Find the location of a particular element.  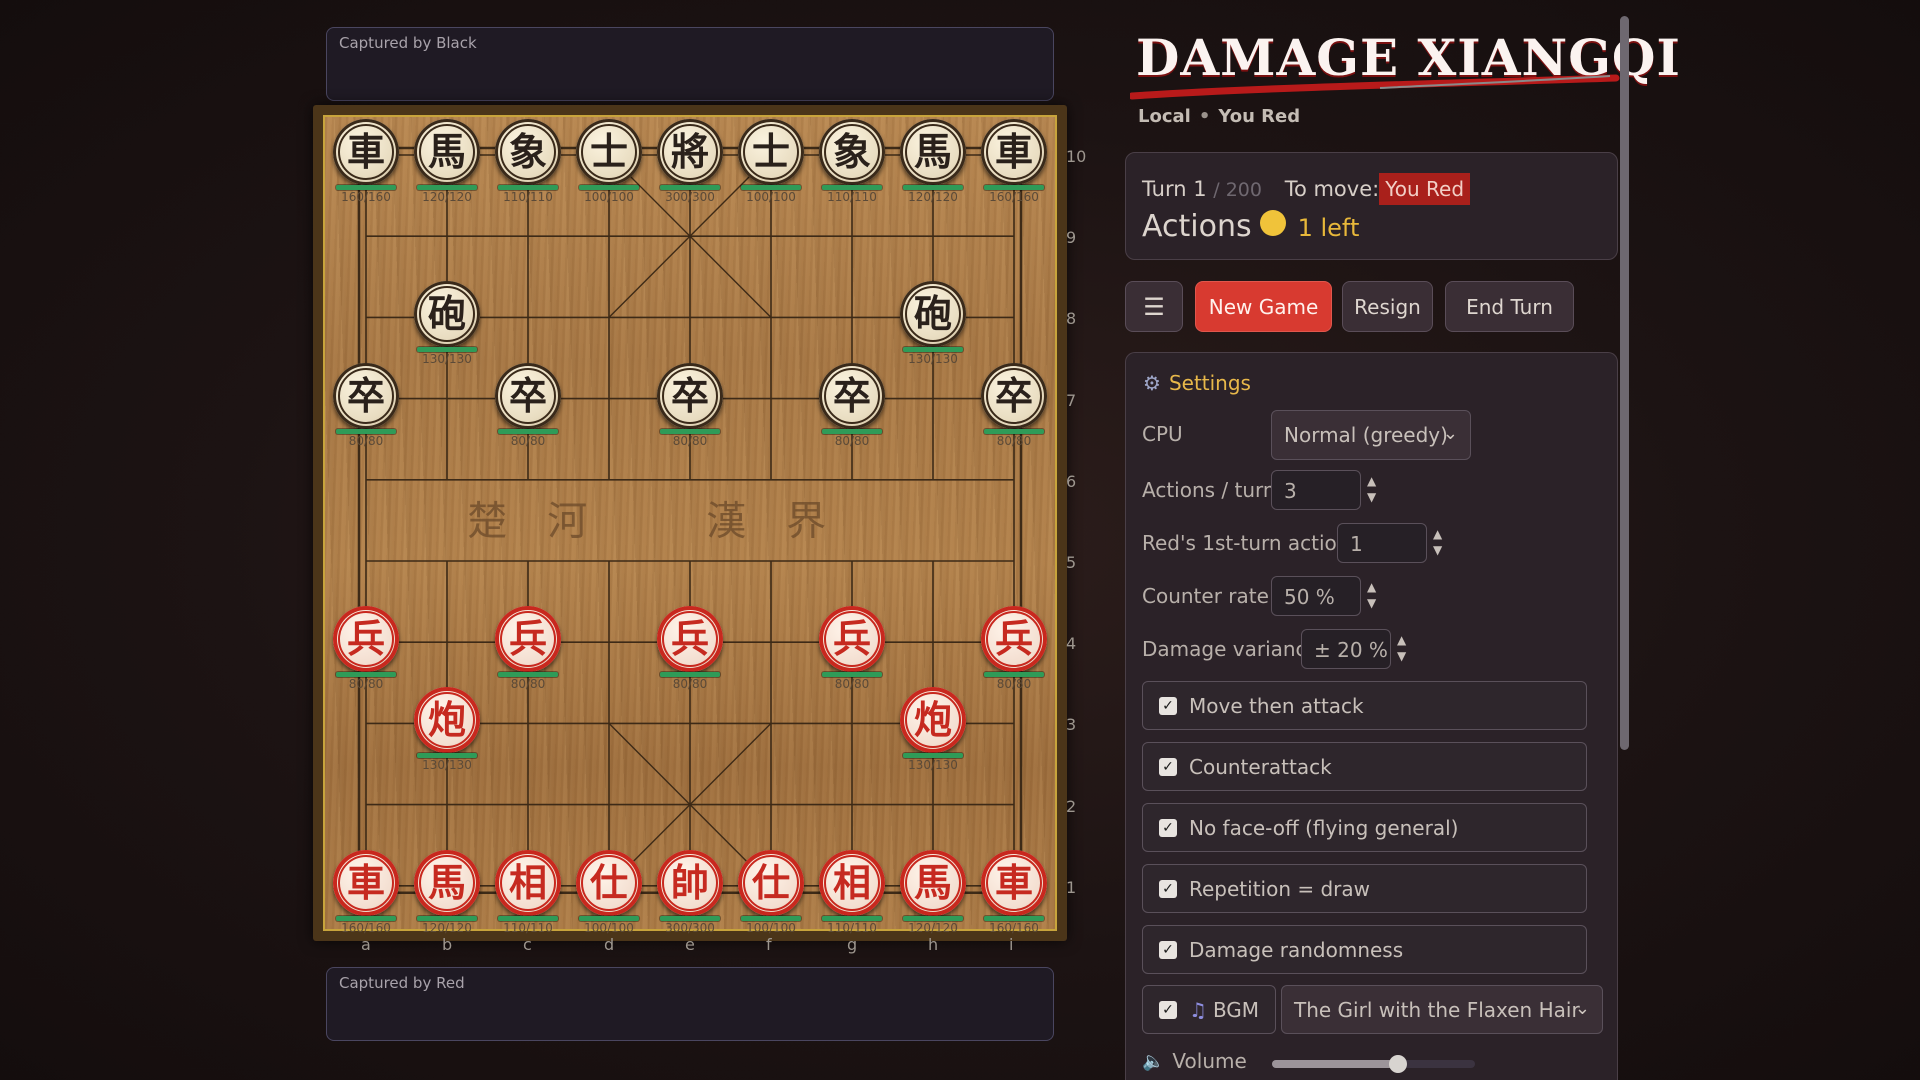

counter-rate-stepper: ▲ ▼ is located at coordinates (1371, 595).